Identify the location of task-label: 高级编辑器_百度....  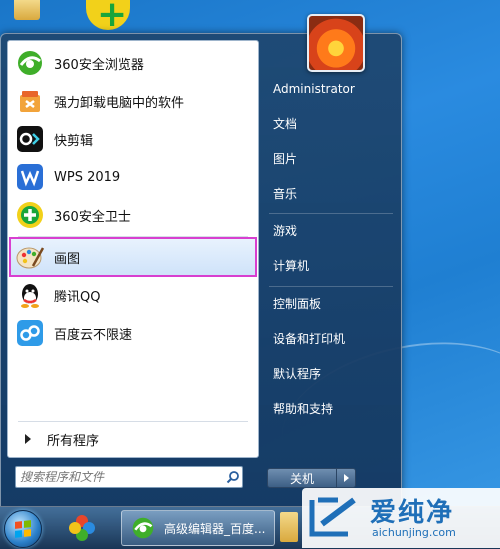
(215, 528).